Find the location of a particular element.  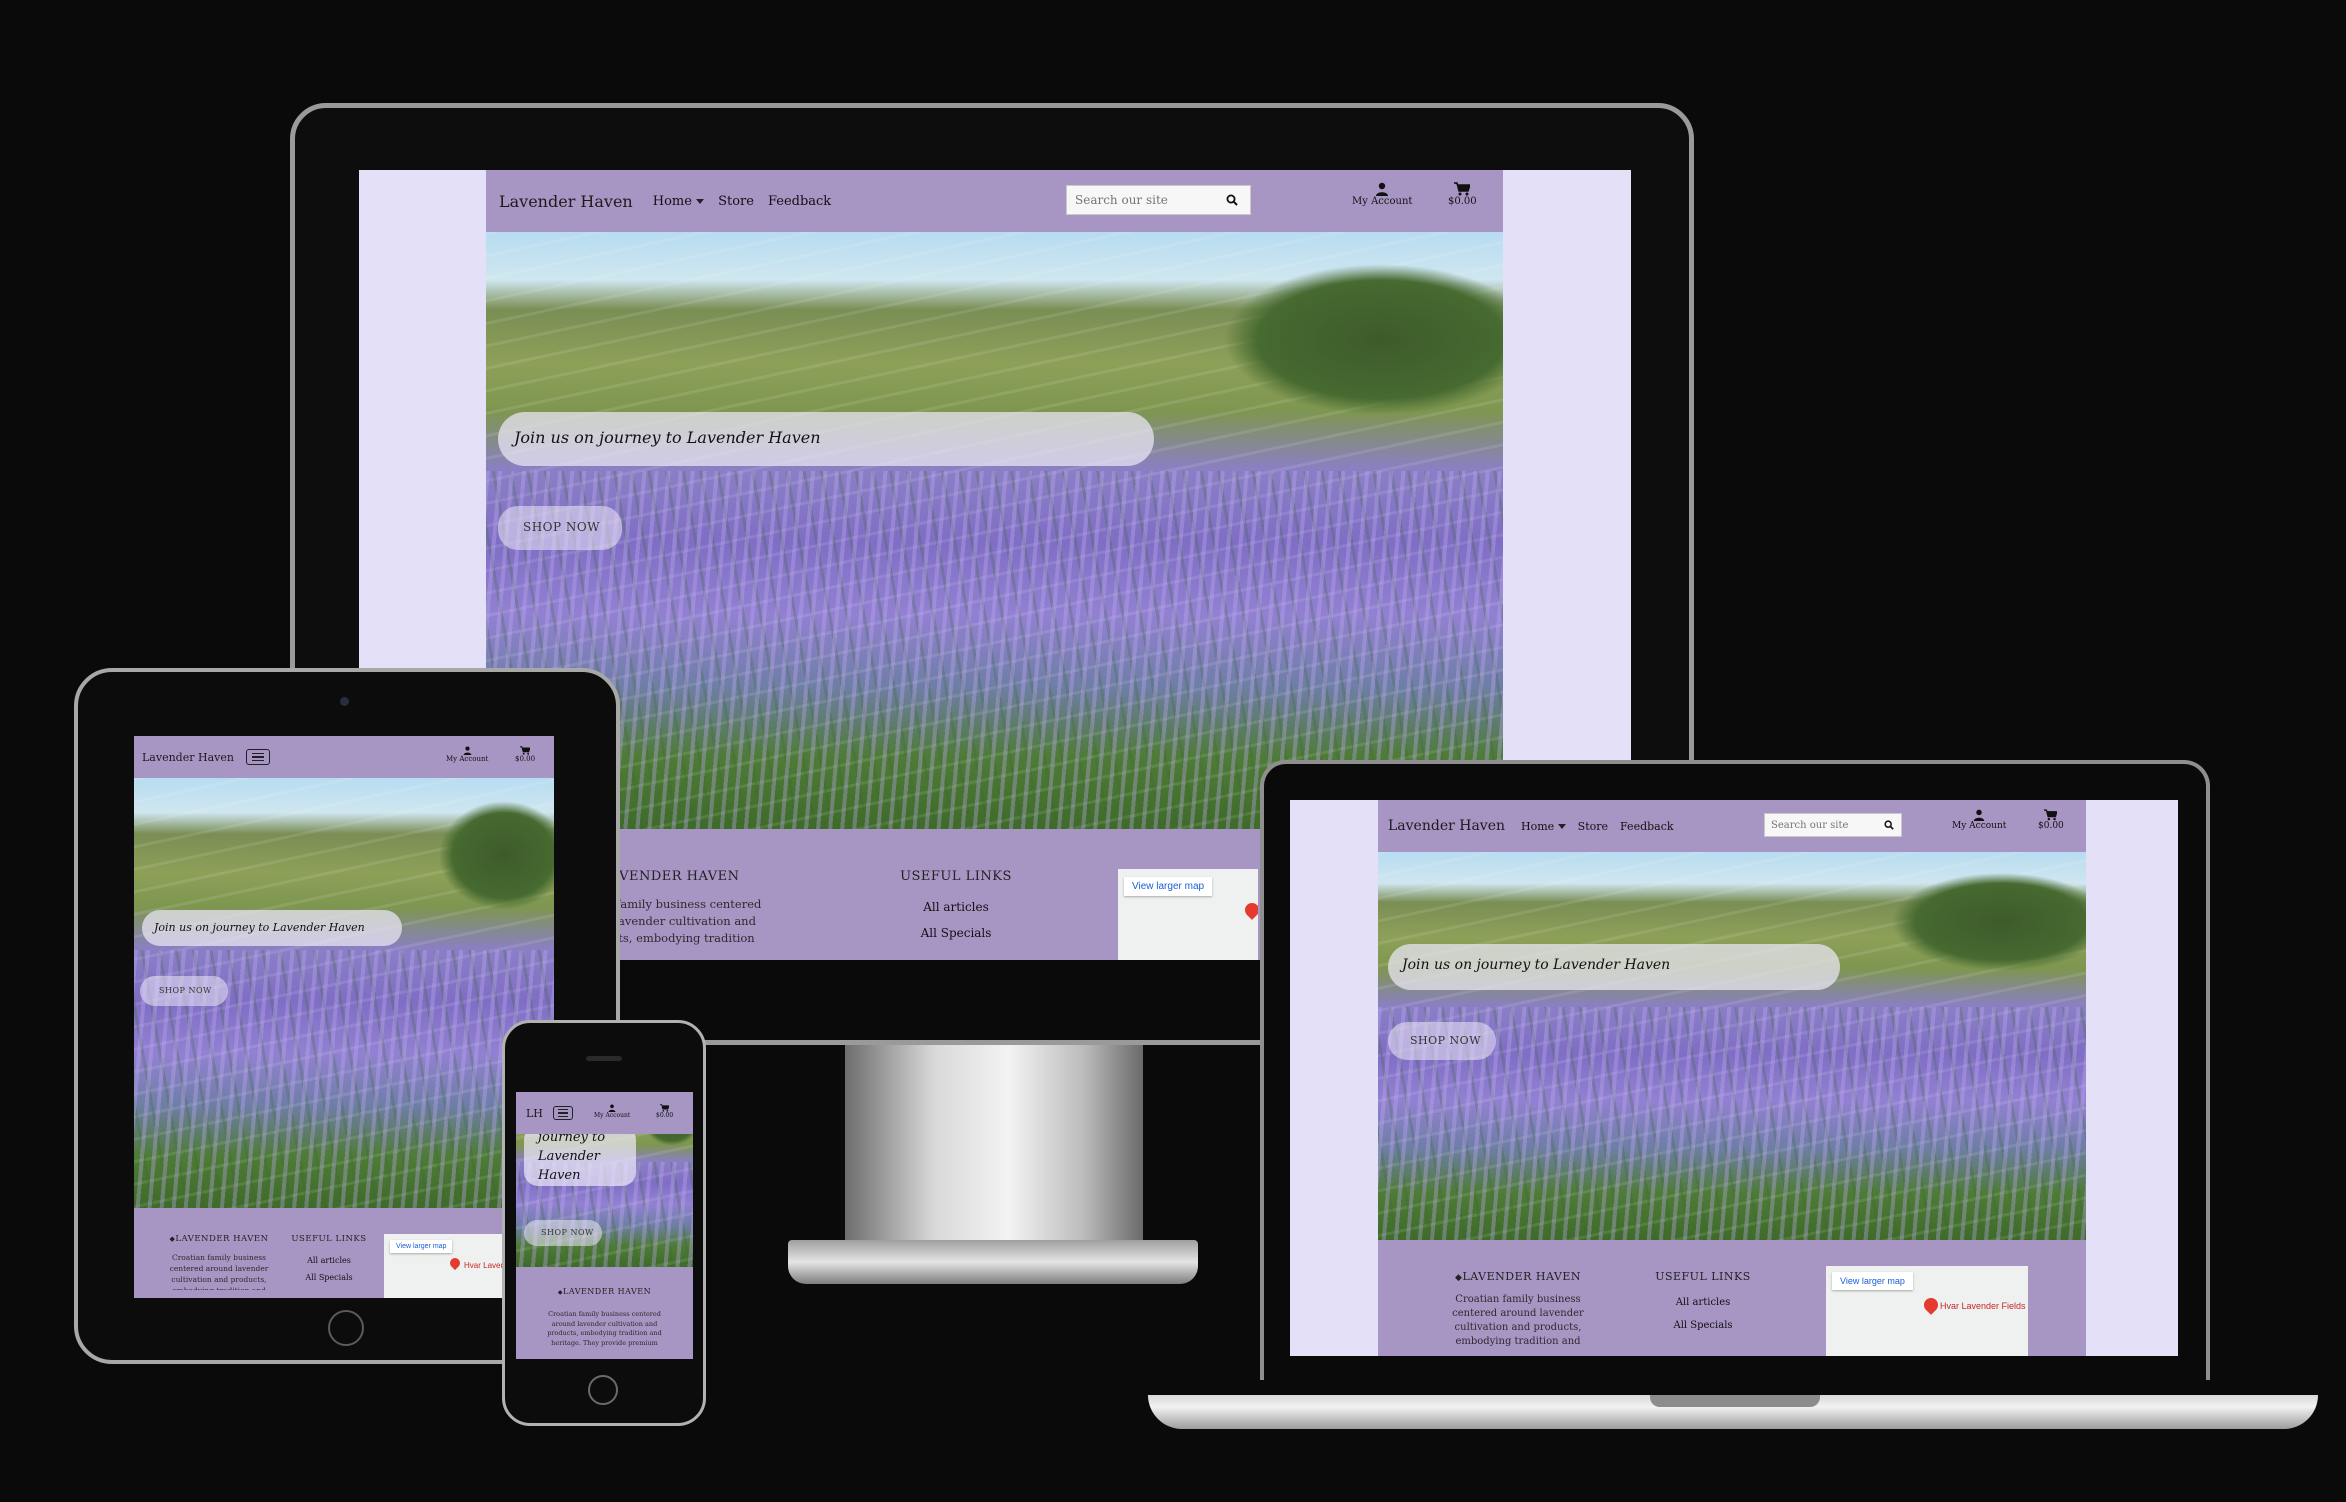

map-pin-label: Hvar Laven is located at coordinates (484, 1265).